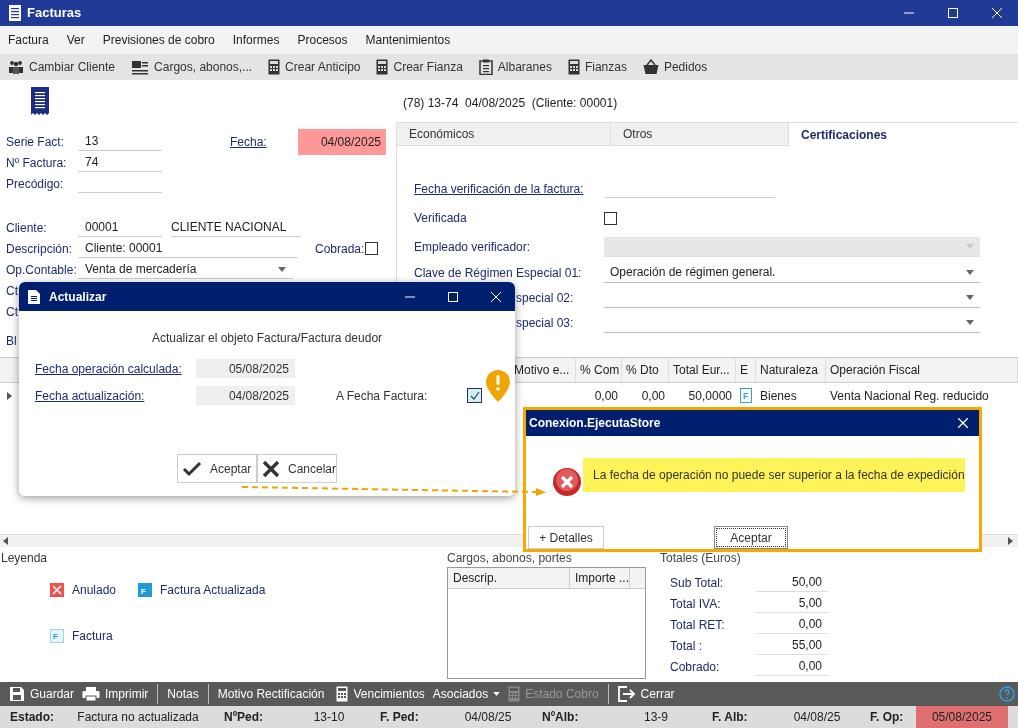 This screenshot has width=1018, height=728. What do you see at coordinates (746, 370) in the screenshot?
I see `column-header: E` at bounding box center [746, 370].